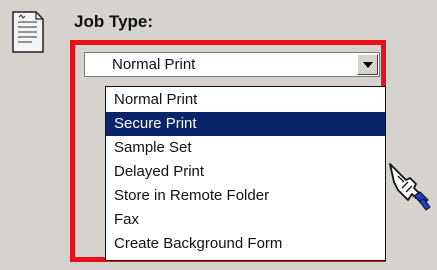 The width and height of the screenshot is (437, 270). What do you see at coordinates (232, 64) in the screenshot?
I see `job-type-select: Normal Print` at bounding box center [232, 64].